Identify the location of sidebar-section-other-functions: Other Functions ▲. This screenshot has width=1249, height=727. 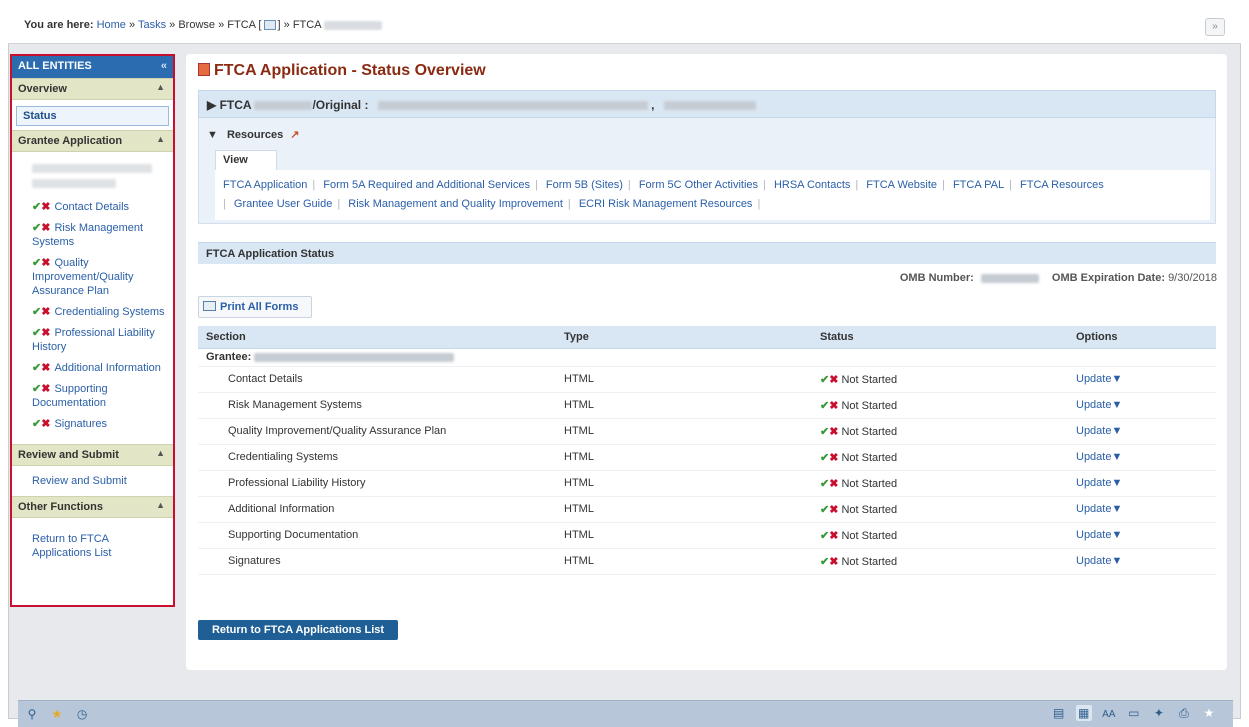
(92, 507).